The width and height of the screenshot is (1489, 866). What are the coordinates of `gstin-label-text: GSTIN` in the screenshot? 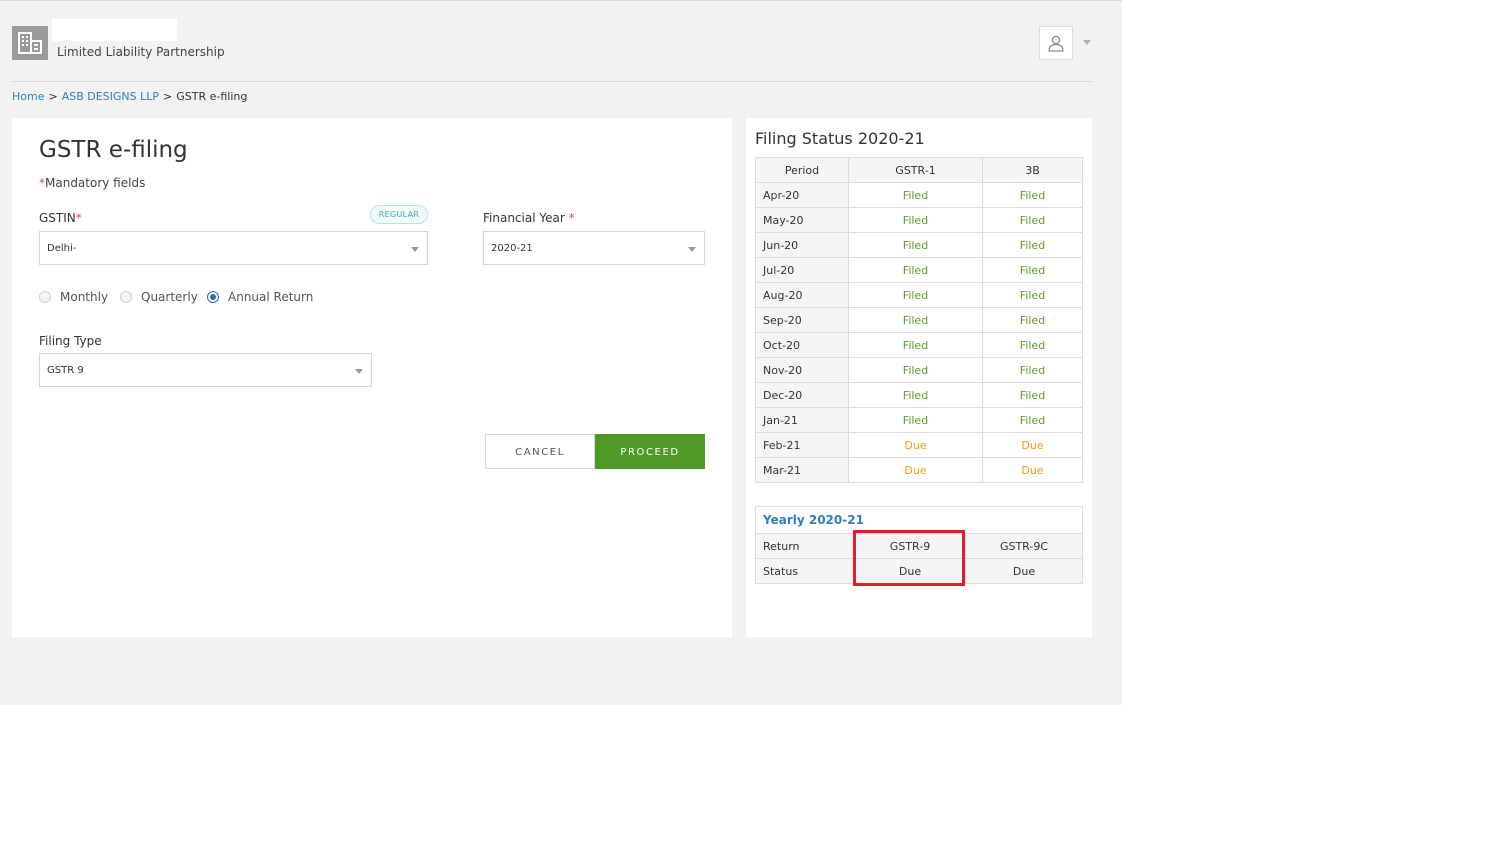 It's located at (57, 218).